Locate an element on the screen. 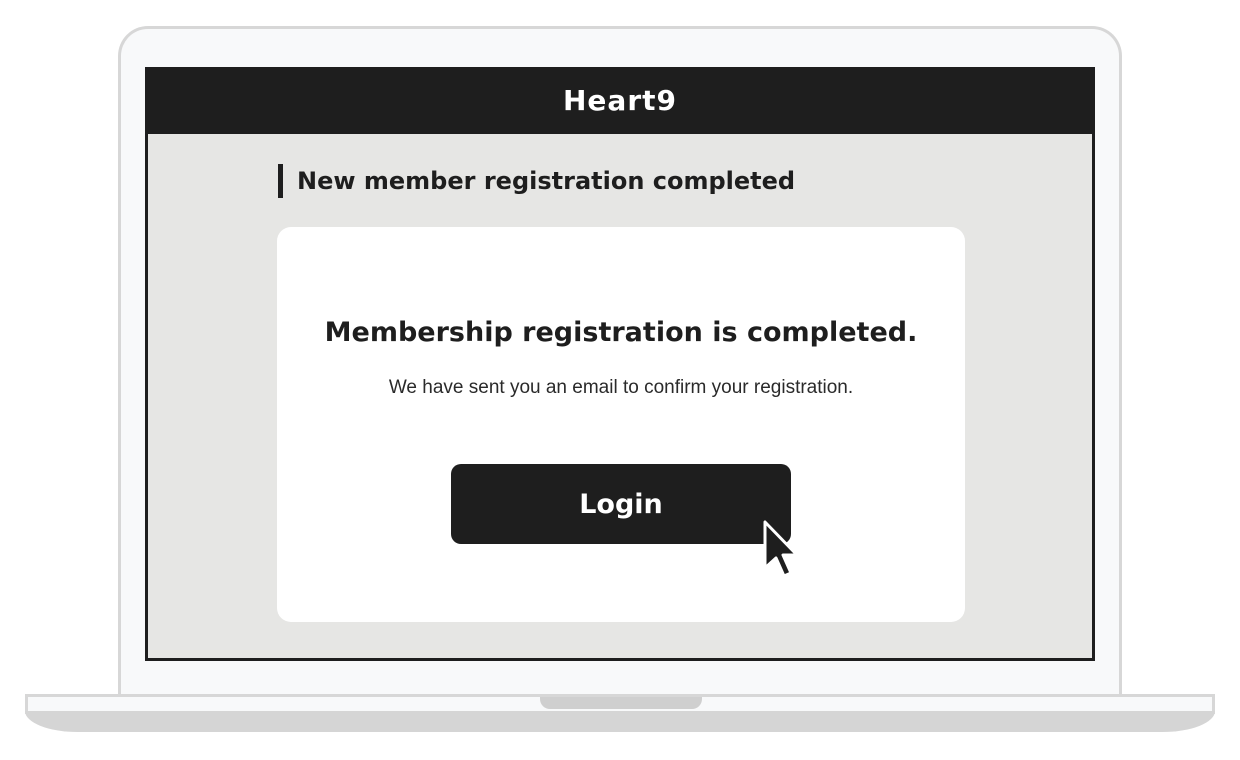 The height and width of the screenshot is (760, 1240). laptop-base is located at coordinates (620, 713).